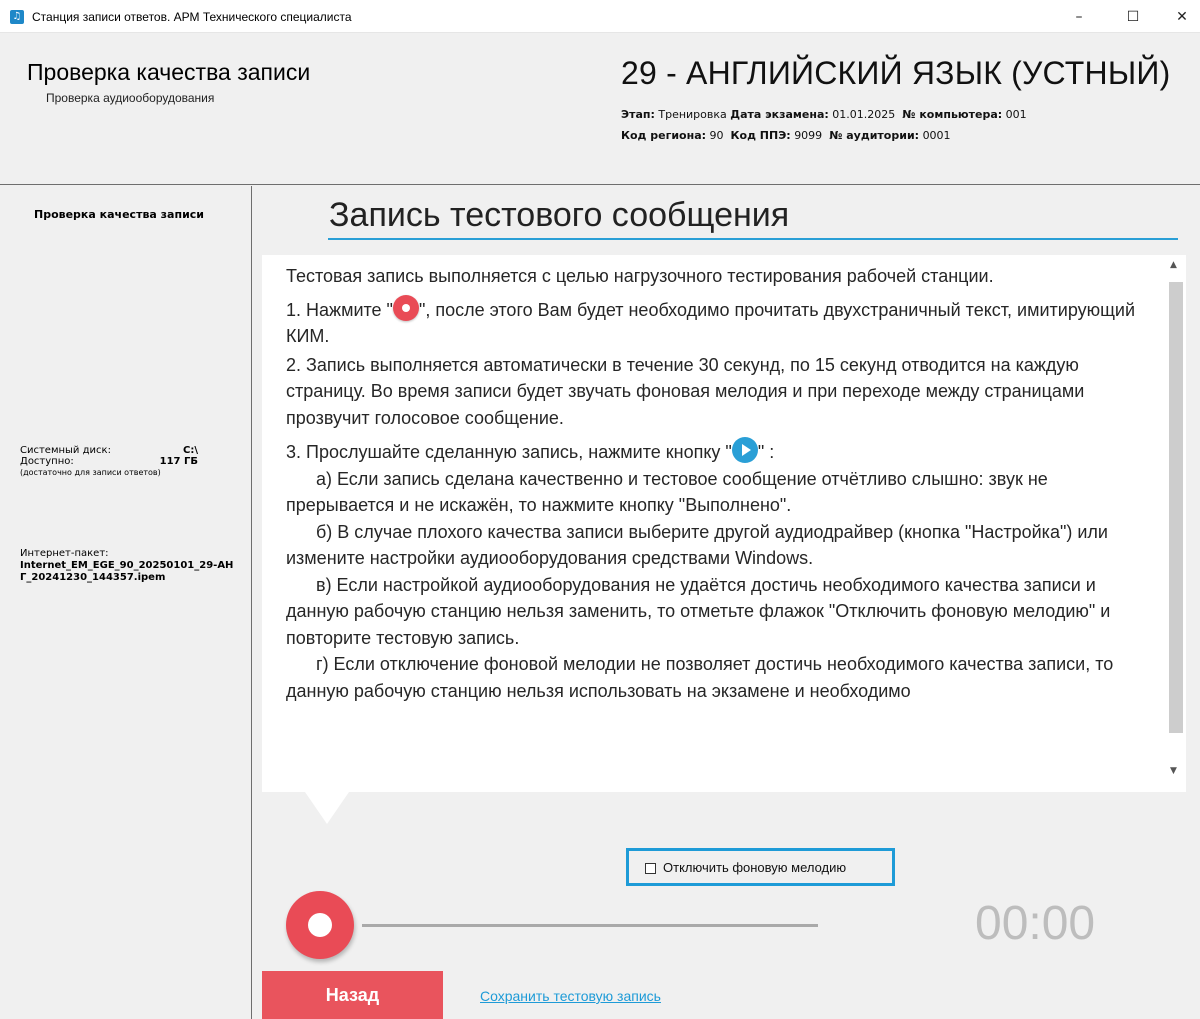  Describe the element at coordinates (779, 114) in the screenshot. I see `exam-date-label: Дата экзамена:` at that location.